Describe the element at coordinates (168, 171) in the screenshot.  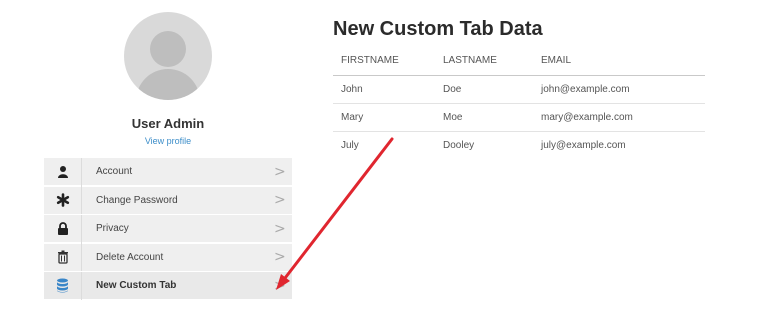
I see `menu-item-account: Account >` at that location.